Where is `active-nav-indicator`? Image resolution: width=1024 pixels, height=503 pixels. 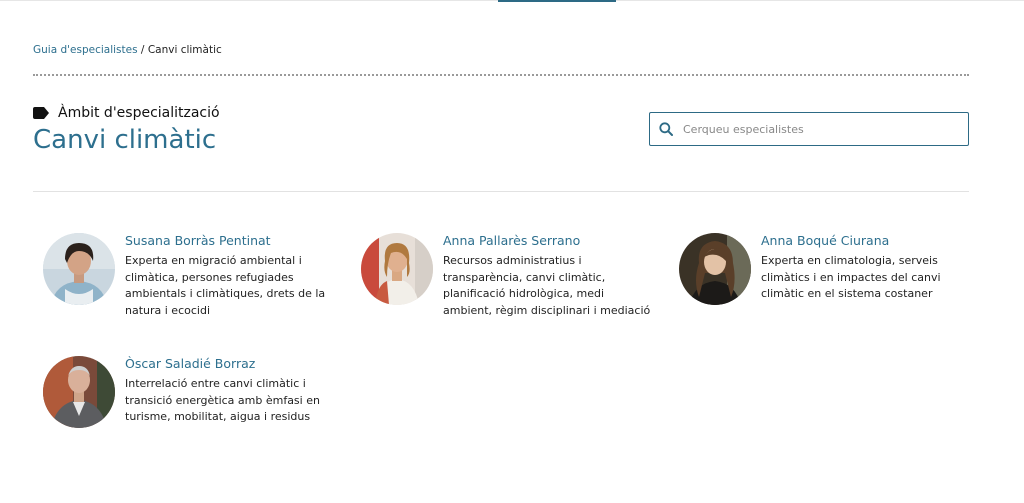
active-nav-indicator is located at coordinates (557, 1).